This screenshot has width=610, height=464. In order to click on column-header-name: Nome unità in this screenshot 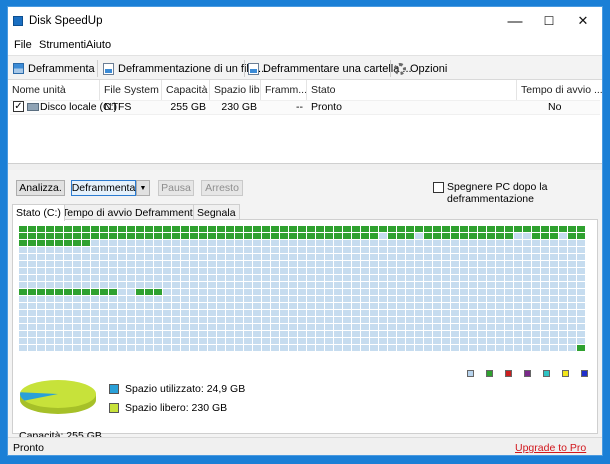, I will do `click(54, 90)`.